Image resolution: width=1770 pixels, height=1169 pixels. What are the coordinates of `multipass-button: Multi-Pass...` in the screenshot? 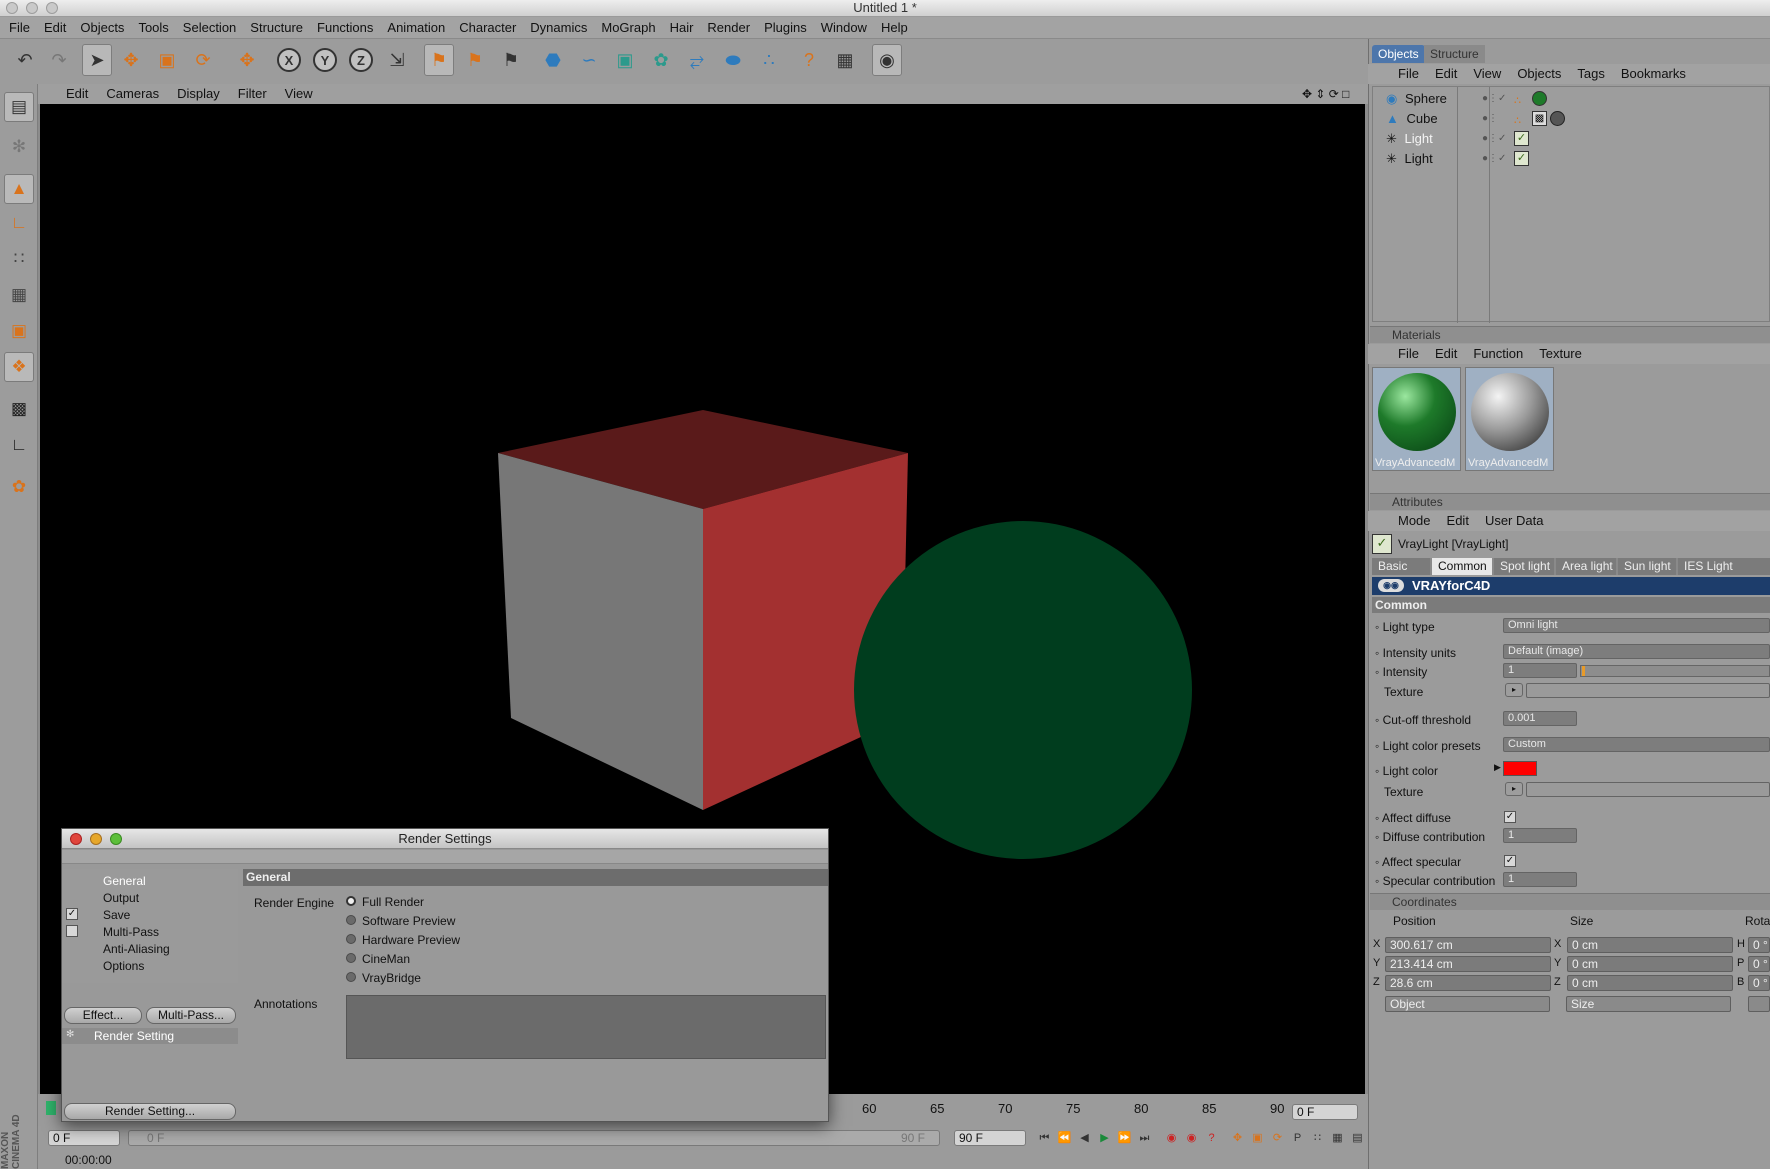 It's located at (191, 1015).